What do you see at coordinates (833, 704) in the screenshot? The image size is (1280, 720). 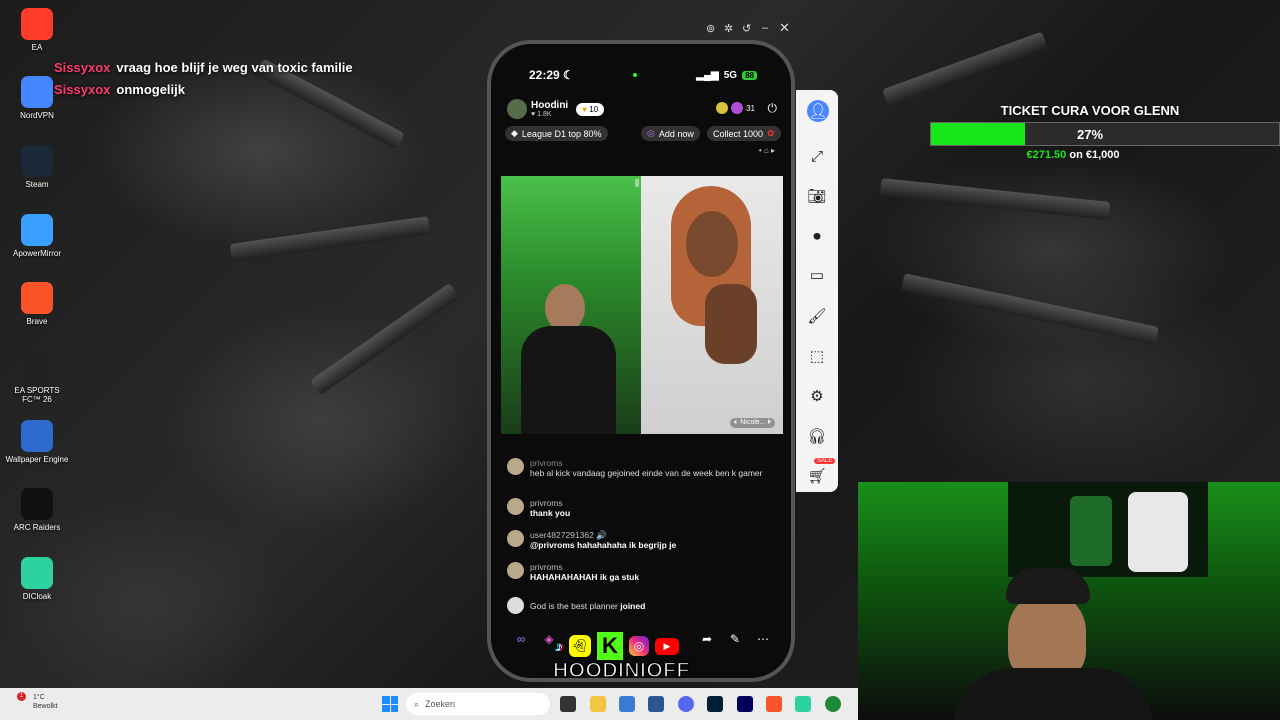 I see `app-taskbar-icon` at bounding box center [833, 704].